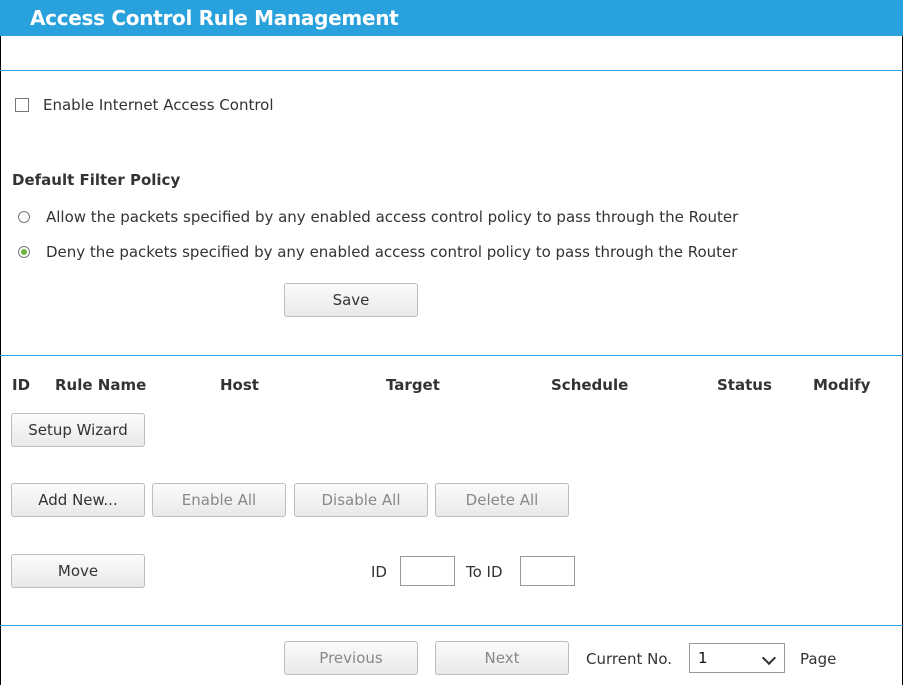 This screenshot has width=903, height=685. Describe the element at coordinates (590, 385) in the screenshot. I see `column-header-schedule: Schedule` at that location.